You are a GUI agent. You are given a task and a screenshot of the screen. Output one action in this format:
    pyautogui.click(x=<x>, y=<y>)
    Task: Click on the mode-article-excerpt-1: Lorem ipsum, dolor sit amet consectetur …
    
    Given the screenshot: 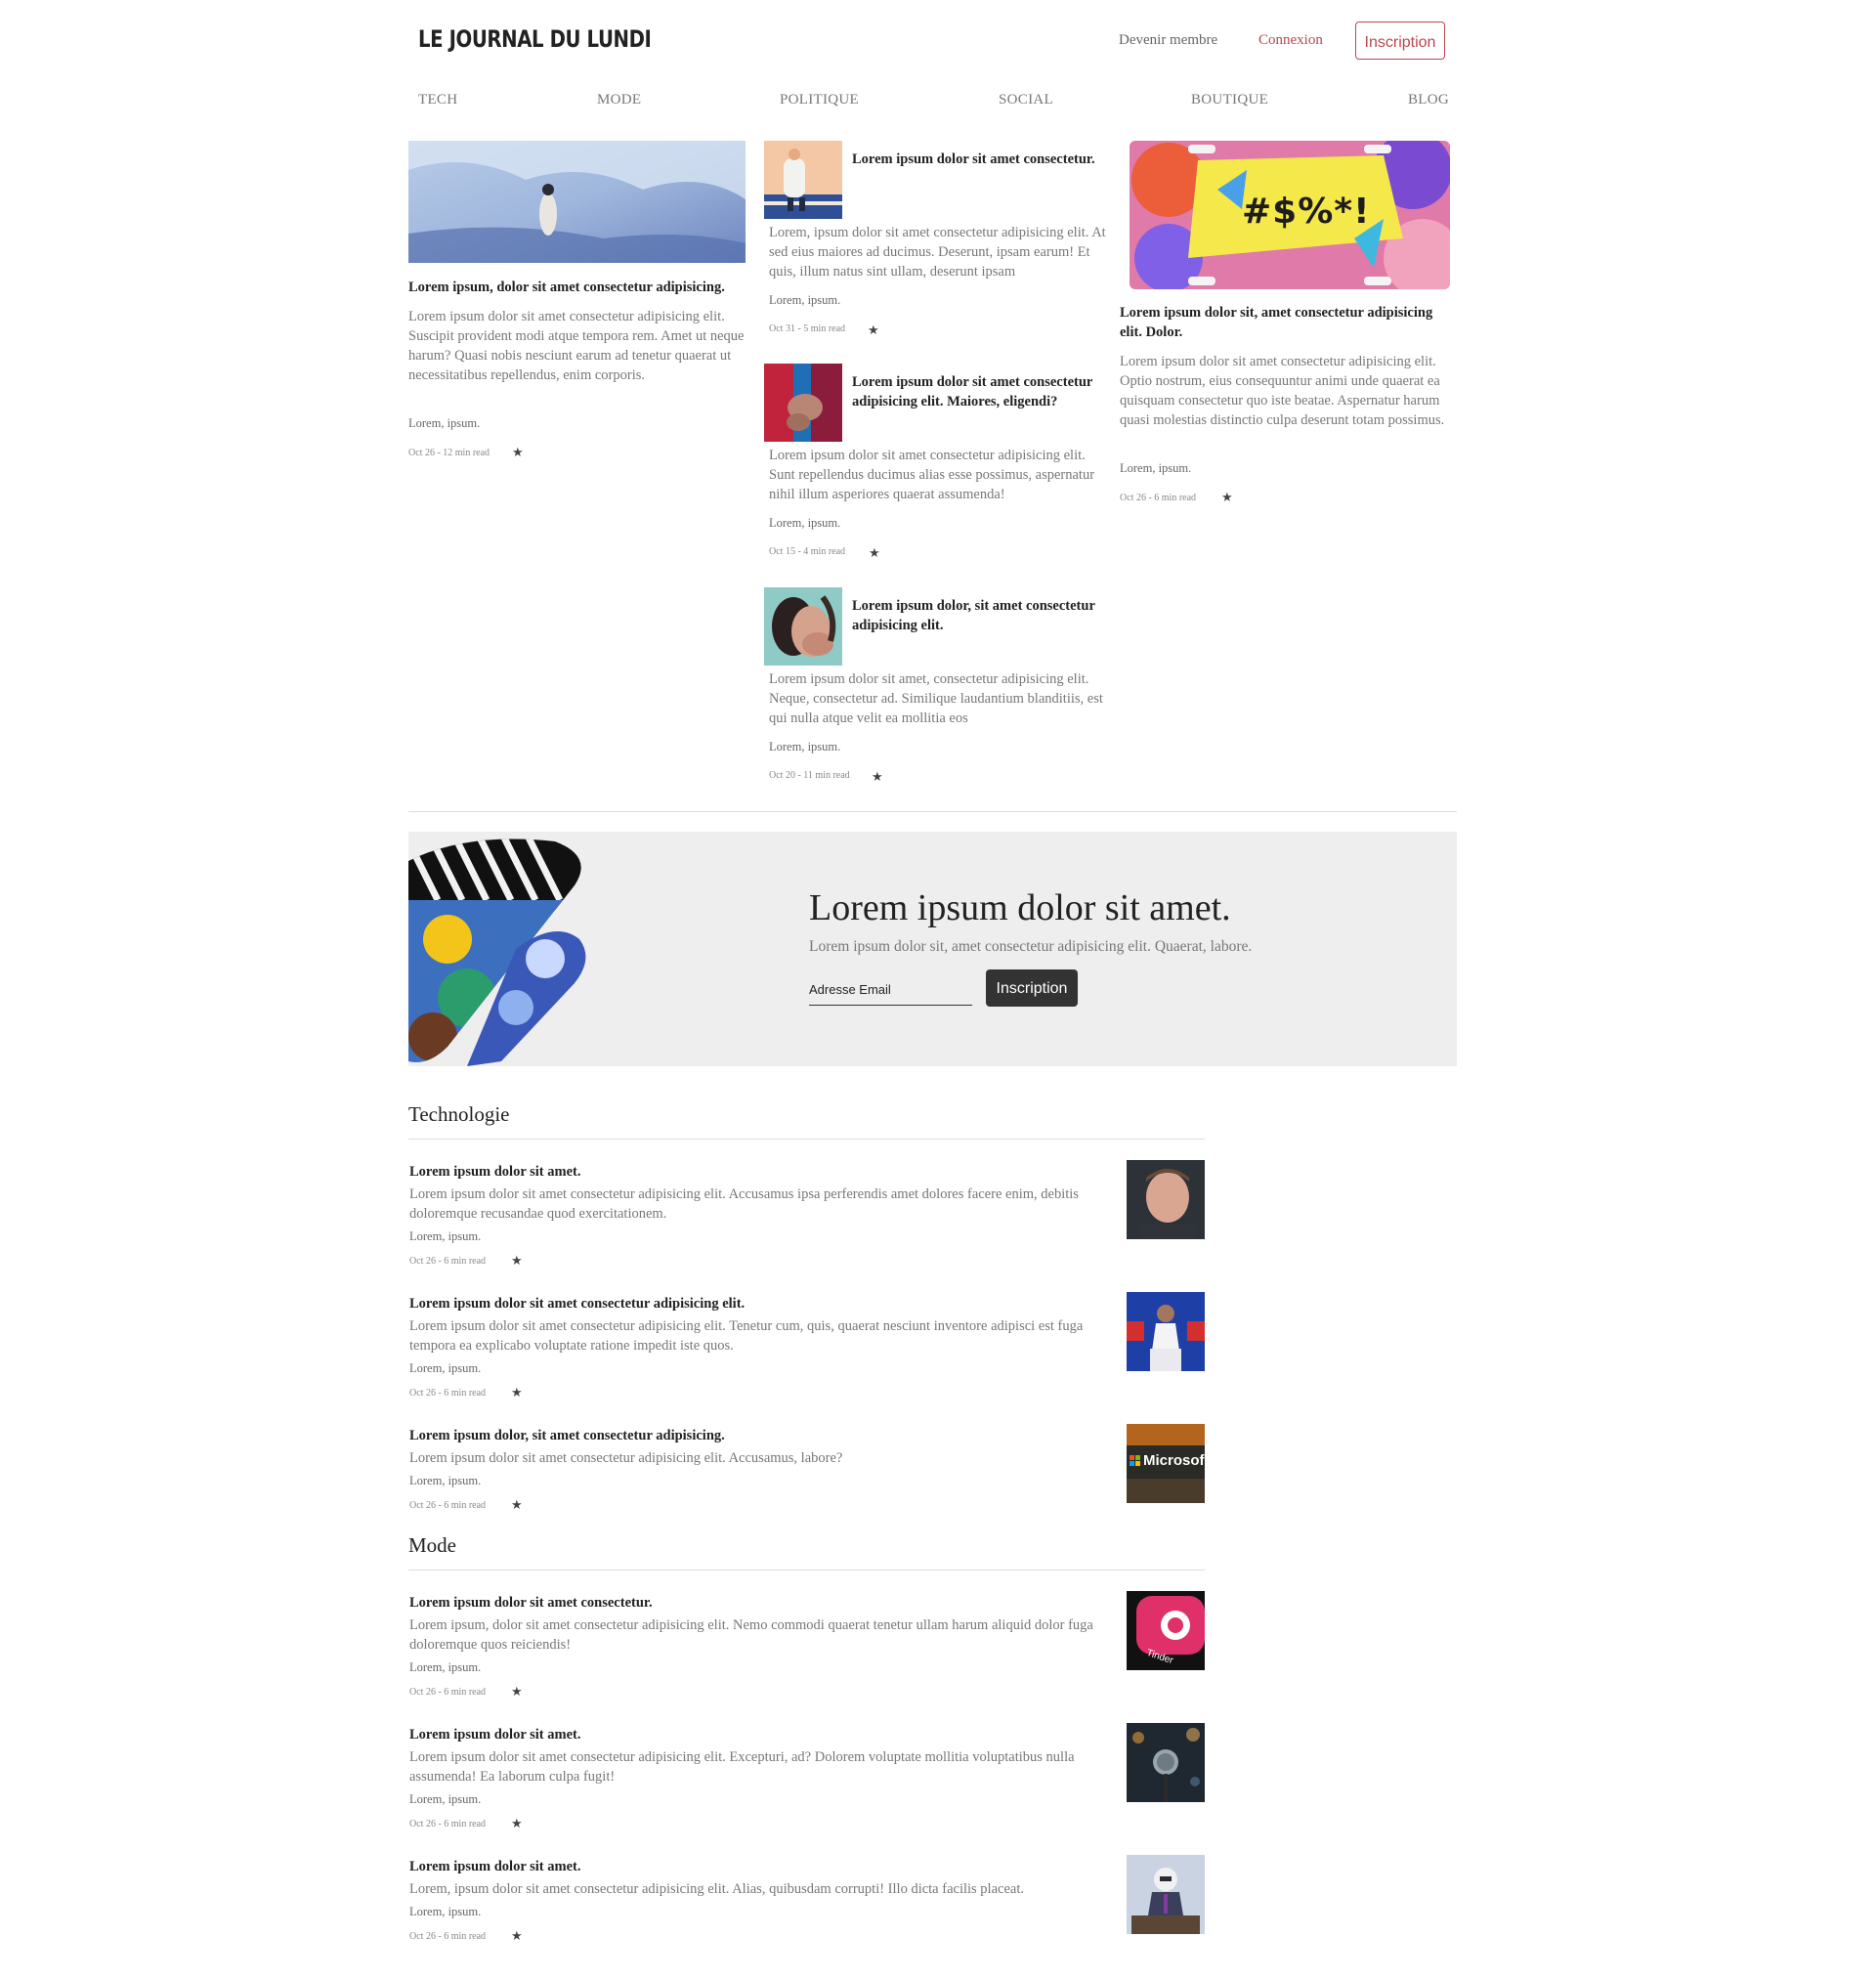 What is the action you would take?
    pyautogui.click(x=751, y=1635)
    